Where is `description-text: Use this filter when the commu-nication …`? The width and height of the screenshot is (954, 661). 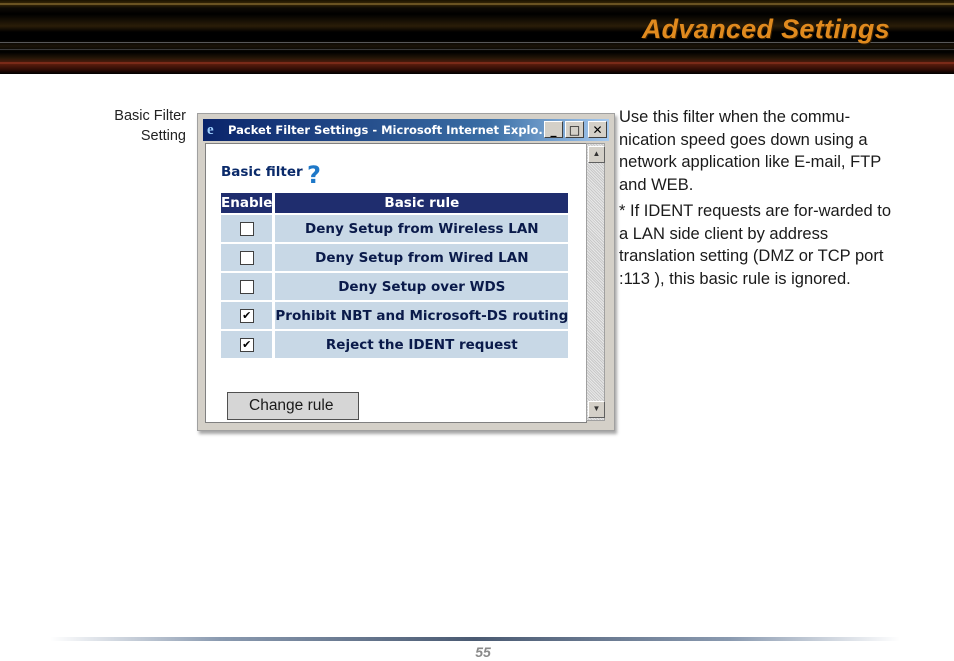
description-text: Use this filter when the commu-nication … is located at coordinates (756, 200).